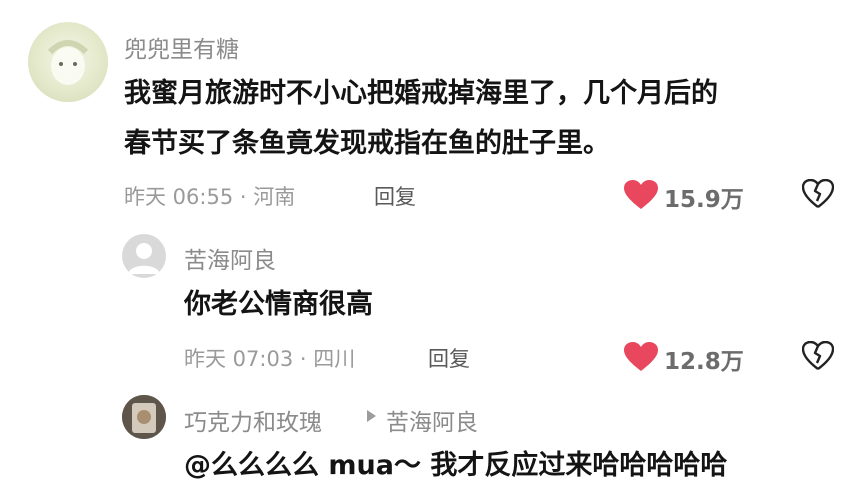 The image size is (850, 492). I want to click on comment-username: 兜兜里有糖, so click(181, 47).